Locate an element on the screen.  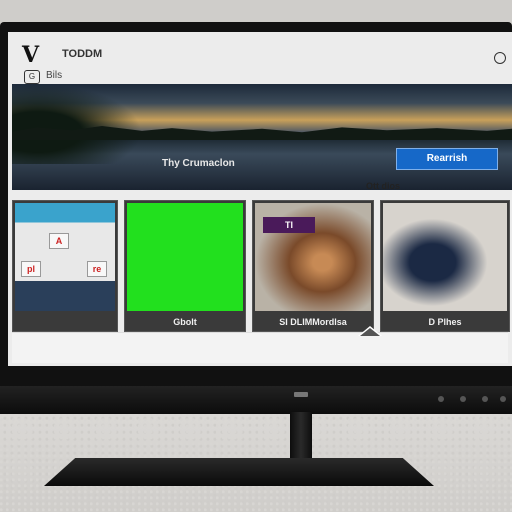
thumbnail-caption-2: Gbolt is located at coordinates (185, 322).